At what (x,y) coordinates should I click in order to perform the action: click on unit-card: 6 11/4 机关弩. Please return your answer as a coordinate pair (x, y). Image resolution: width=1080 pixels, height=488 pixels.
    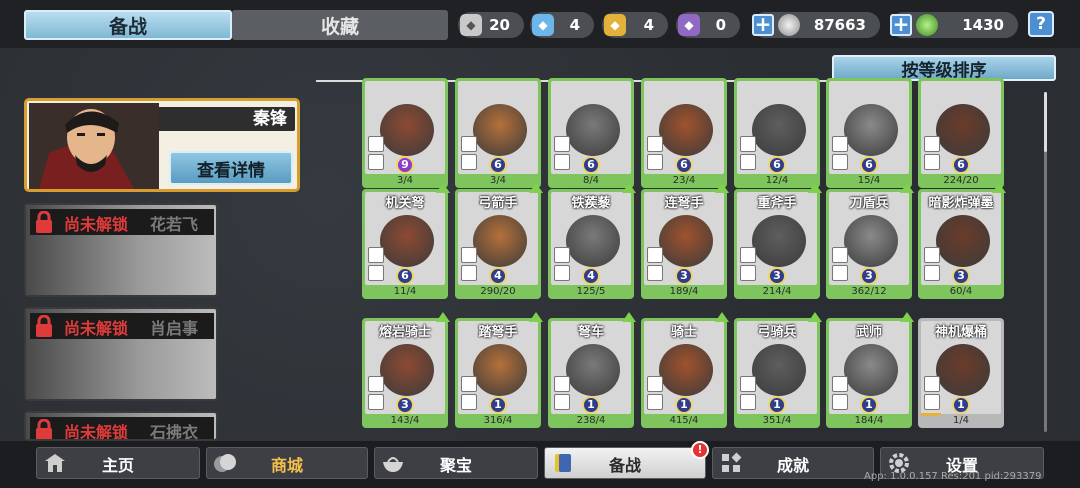
    Looking at the image, I should click on (406, 241).